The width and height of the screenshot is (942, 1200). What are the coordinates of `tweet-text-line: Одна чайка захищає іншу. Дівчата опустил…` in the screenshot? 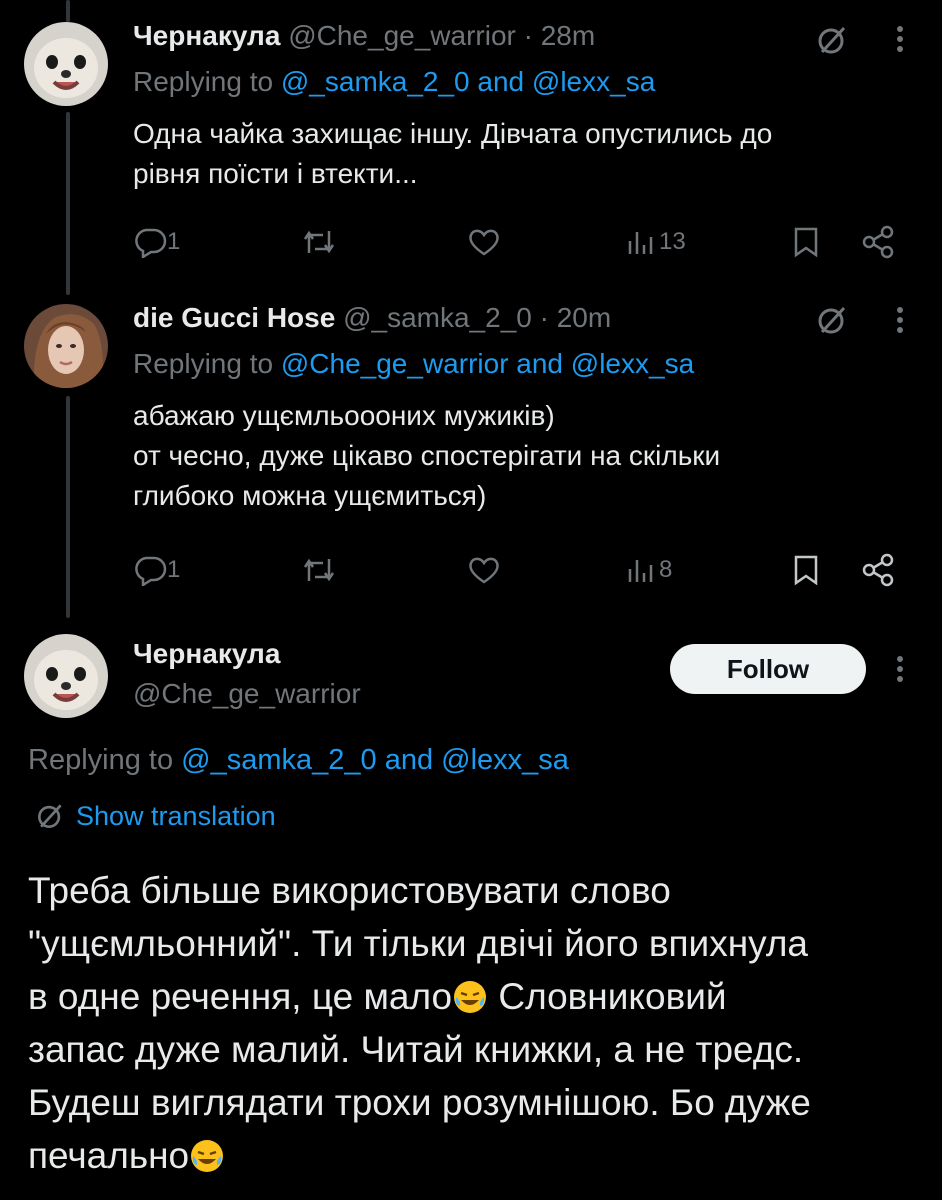 It's located at (453, 133).